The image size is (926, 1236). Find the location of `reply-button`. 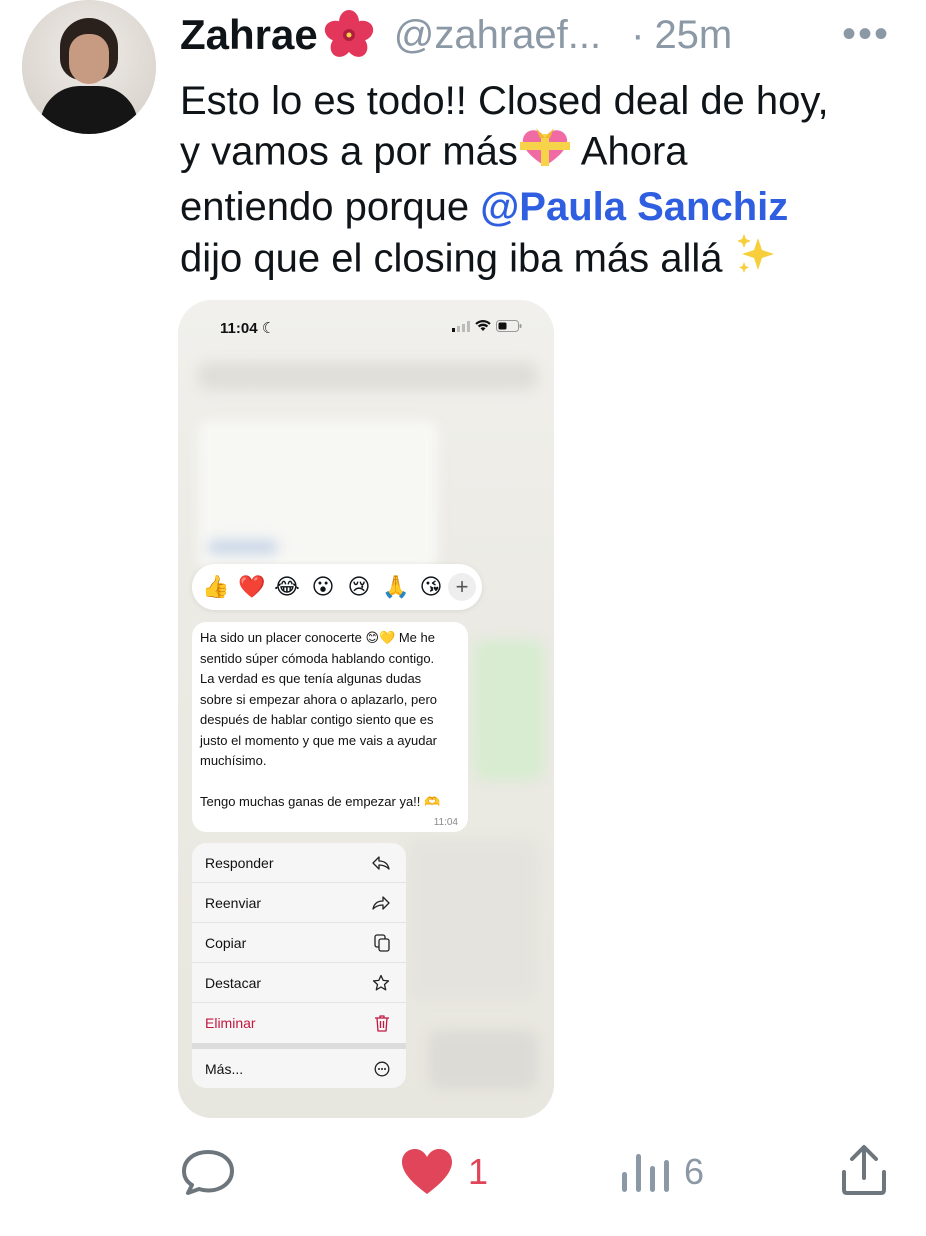

reply-button is located at coordinates (208, 1172).